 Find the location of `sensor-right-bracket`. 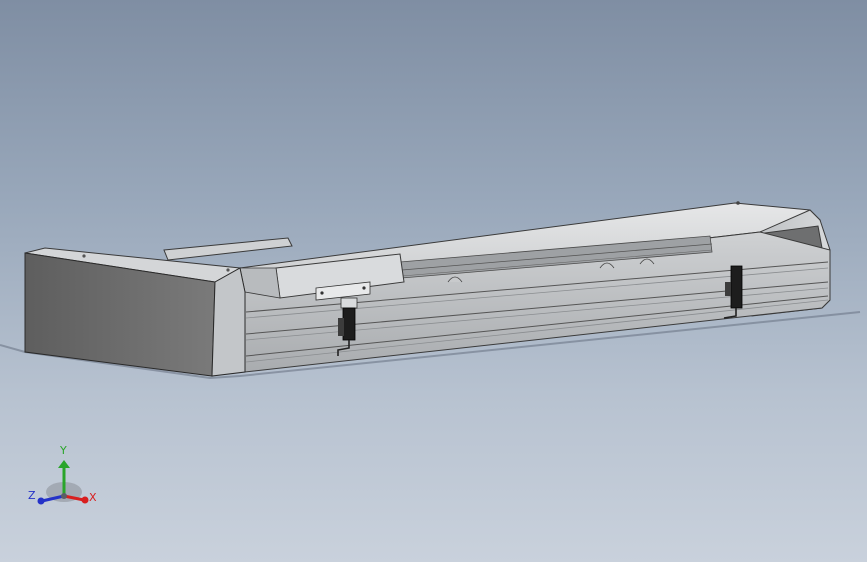

sensor-right-bracket is located at coordinates (728, 289).